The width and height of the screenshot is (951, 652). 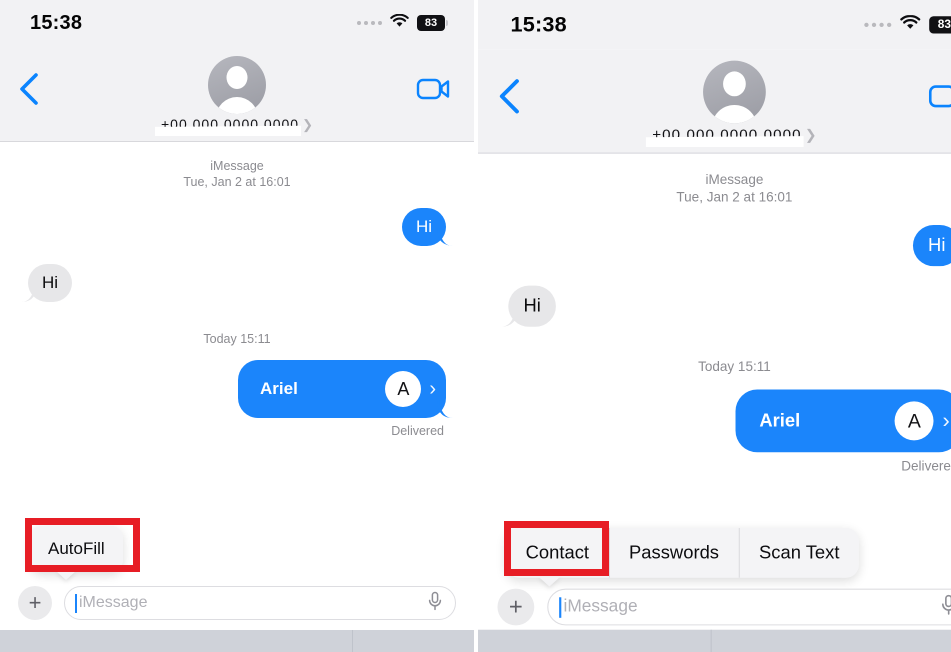 I want to click on suggestion-autofill: AutoFill, so click(x=76, y=549).